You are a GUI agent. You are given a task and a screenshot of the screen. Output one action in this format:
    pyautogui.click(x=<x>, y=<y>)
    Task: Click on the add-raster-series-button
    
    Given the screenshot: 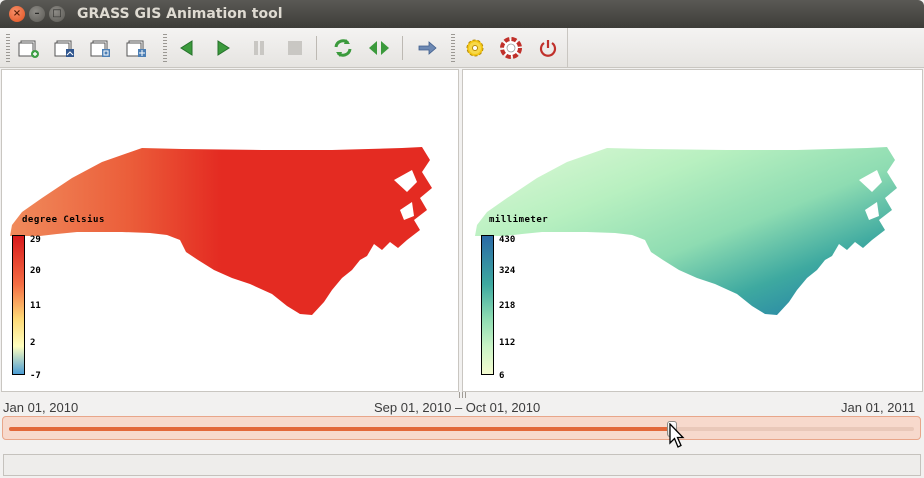 What is the action you would take?
    pyautogui.click(x=101, y=48)
    